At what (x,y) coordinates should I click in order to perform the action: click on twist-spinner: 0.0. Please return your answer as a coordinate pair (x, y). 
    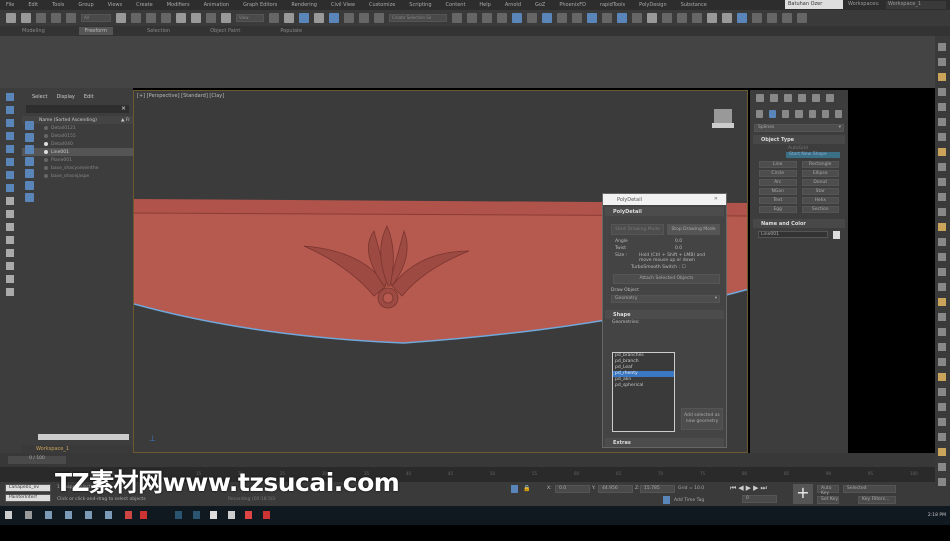
    Looking at the image, I should click on (678, 248).